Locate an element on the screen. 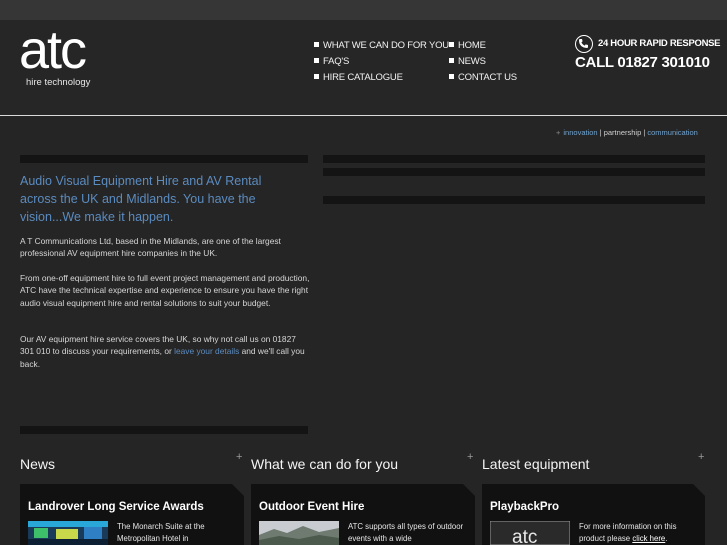  phone-callout: 24 HOUR RAPID RESPONSE CALL 01827 301010 is located at coordinates (648, 55).